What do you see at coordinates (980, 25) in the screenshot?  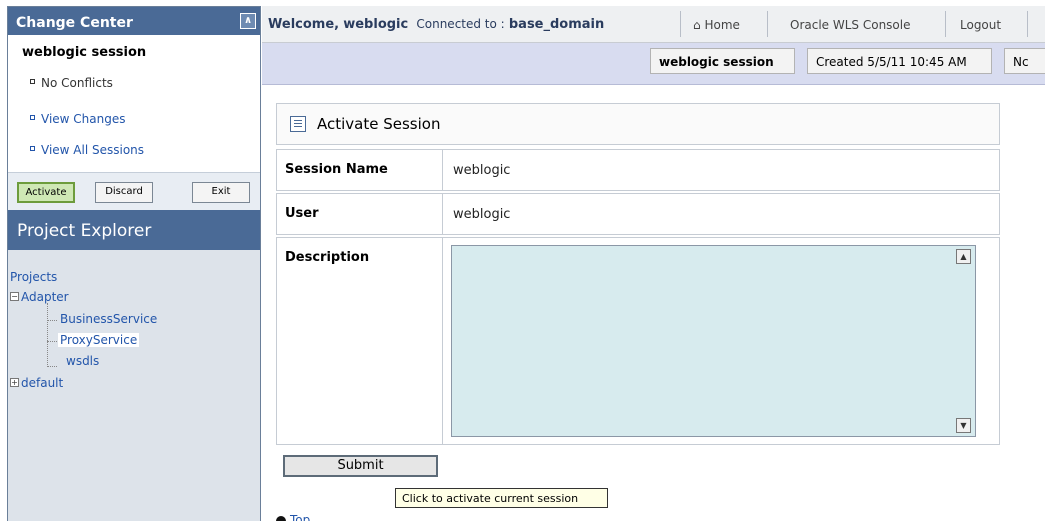 I see `logout-link: Logout` at bounding box center [980, 25].